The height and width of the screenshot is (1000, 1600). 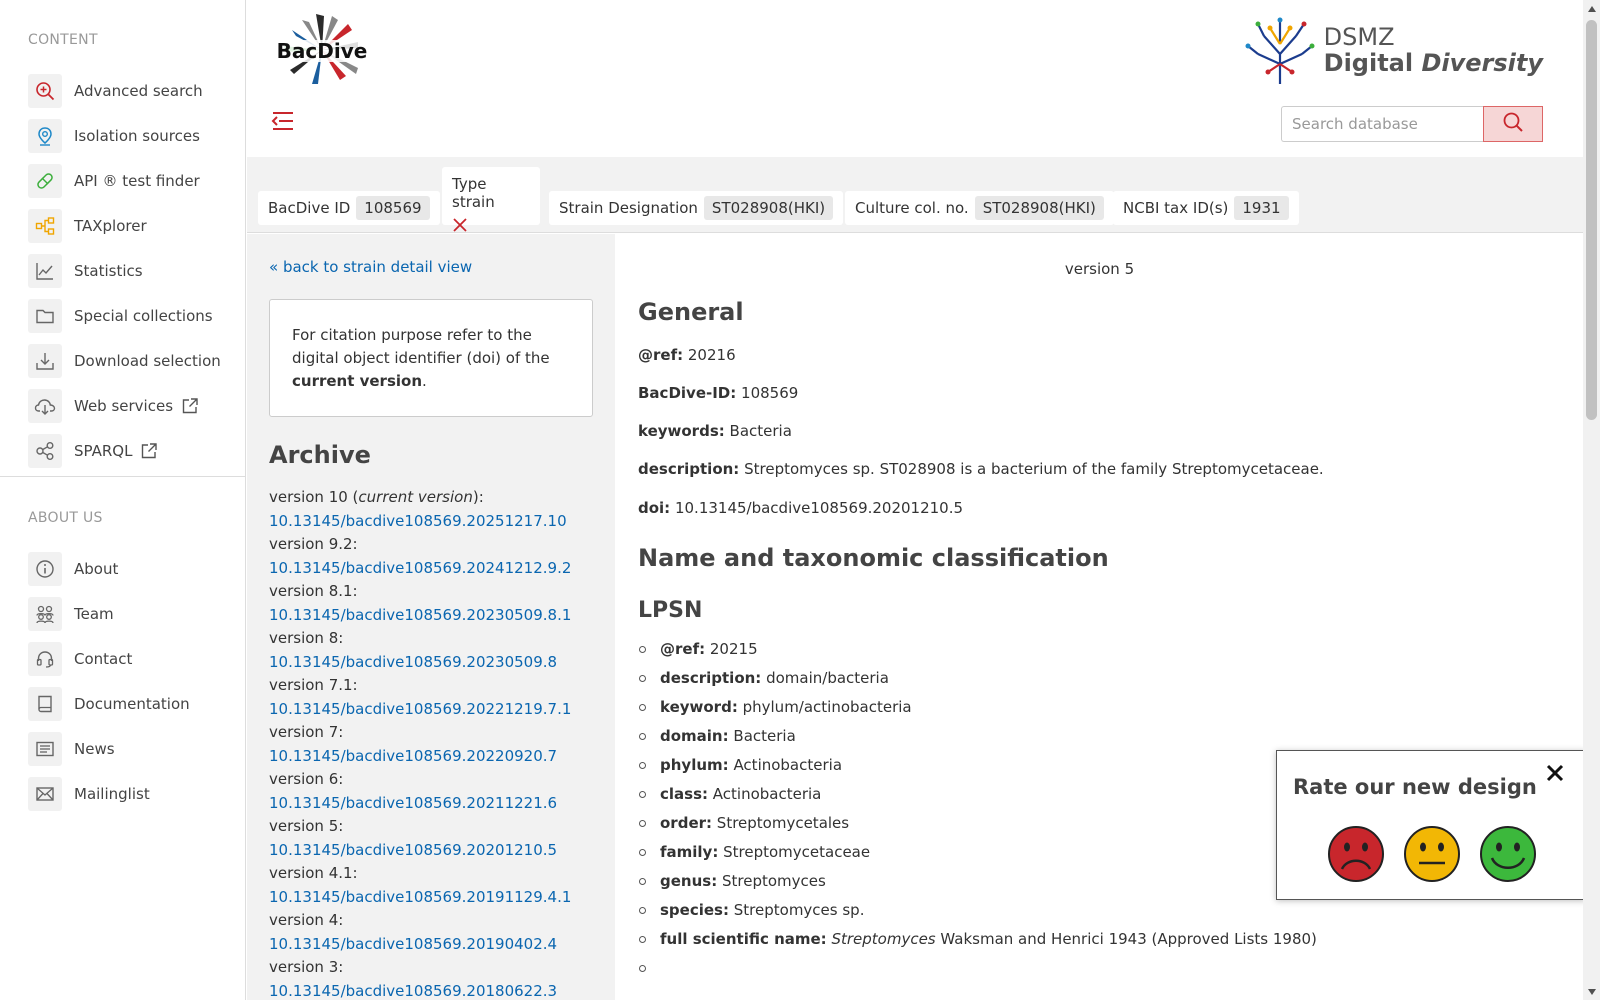 What do you see at coordinates (357, 381) in the screenshot?
I see `citation-bold: current version` at bounding box center [357, 381].